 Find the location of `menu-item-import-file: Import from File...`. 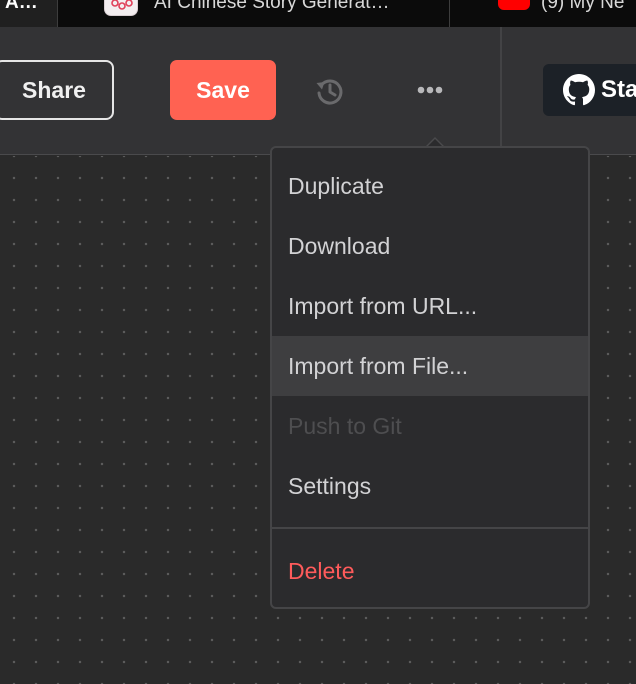

menu-item-import-file: Import from File... is located at coordinates (430, 366).